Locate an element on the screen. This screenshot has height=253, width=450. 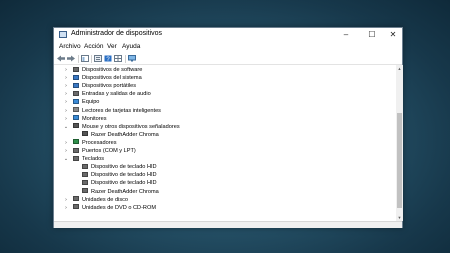
tree-item: ⌄ Teclados is located at coordinates (84, 159).